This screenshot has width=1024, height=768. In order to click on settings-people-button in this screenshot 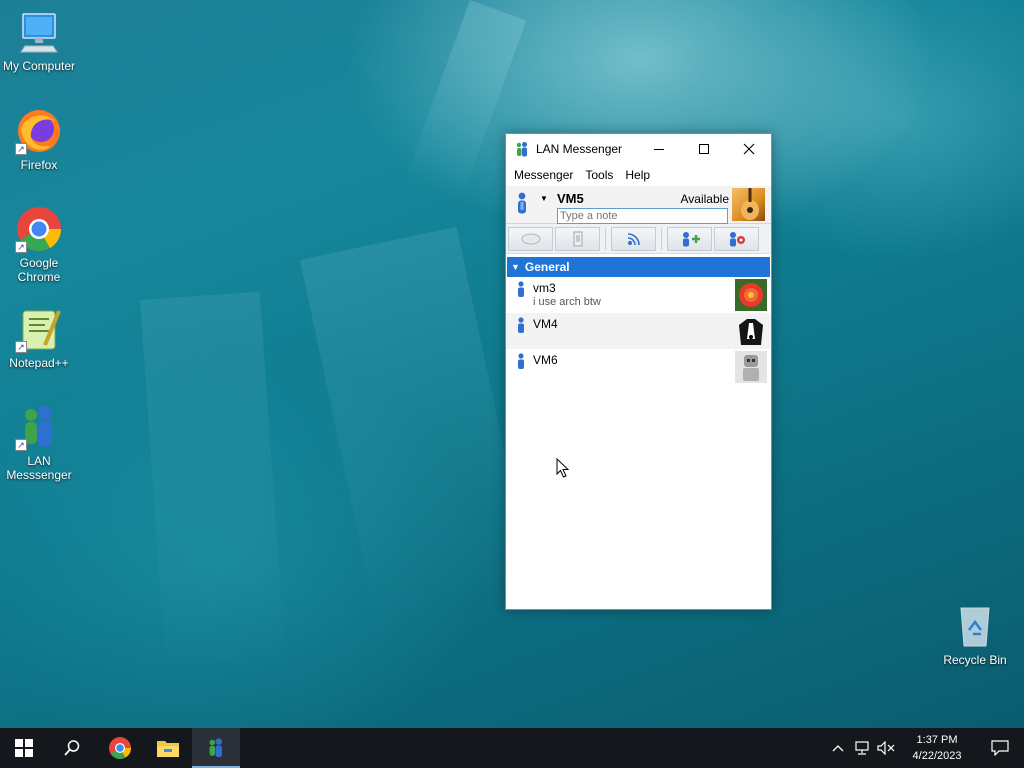, I will do `click(736, 238)`.